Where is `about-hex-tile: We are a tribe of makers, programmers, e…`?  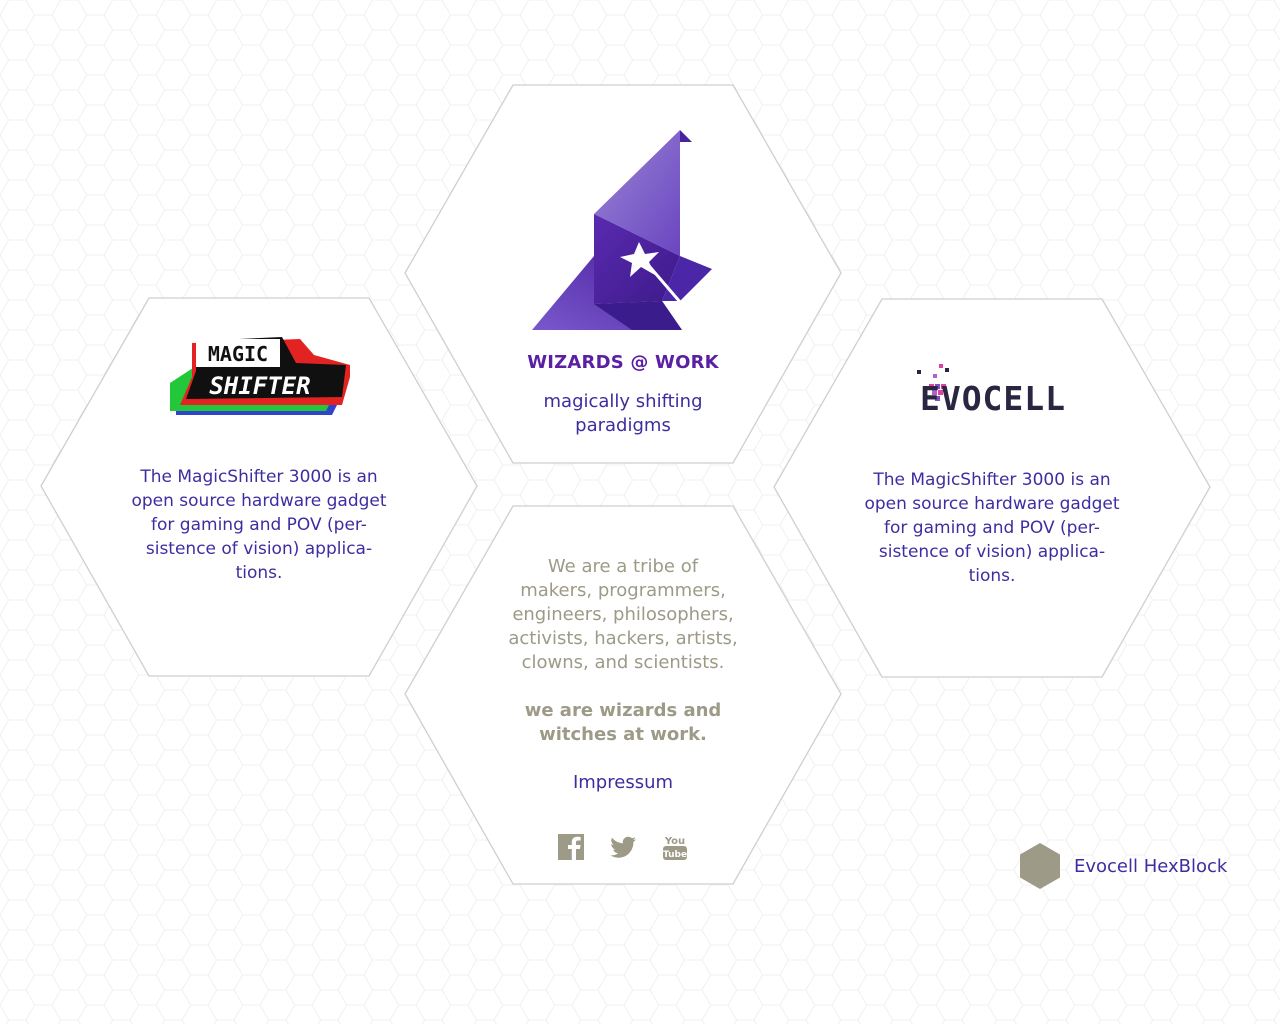
about-hex-tile: We are a tribe of makers, programmers, e… is located at coordinates (623, 695).